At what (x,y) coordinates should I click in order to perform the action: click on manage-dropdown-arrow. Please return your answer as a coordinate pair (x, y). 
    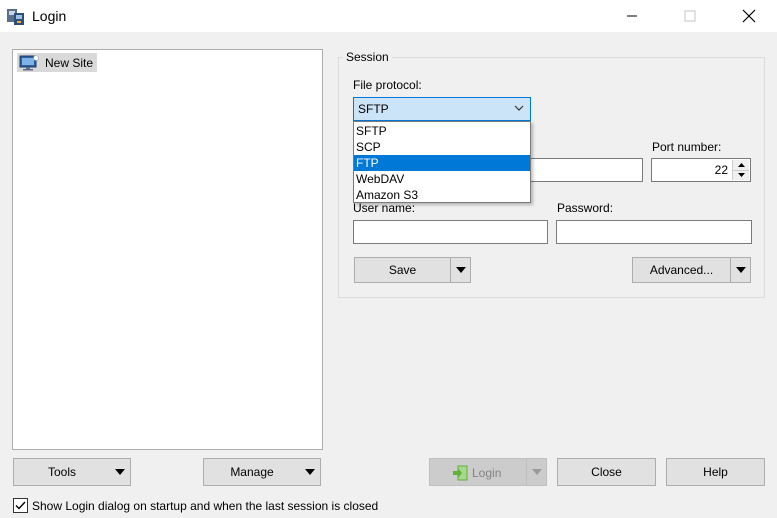
    Looking at the image, I should click on (310, 472).